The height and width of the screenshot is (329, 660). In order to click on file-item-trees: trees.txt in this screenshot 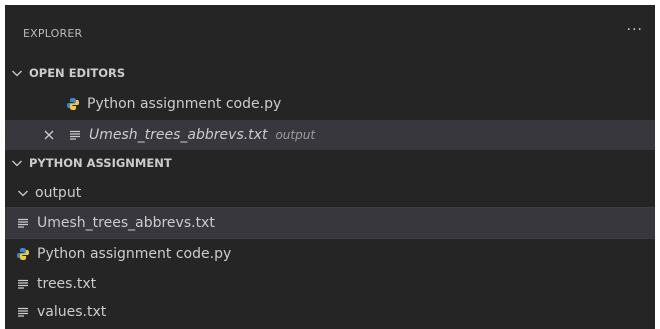, I will do `click(330, 284)`.